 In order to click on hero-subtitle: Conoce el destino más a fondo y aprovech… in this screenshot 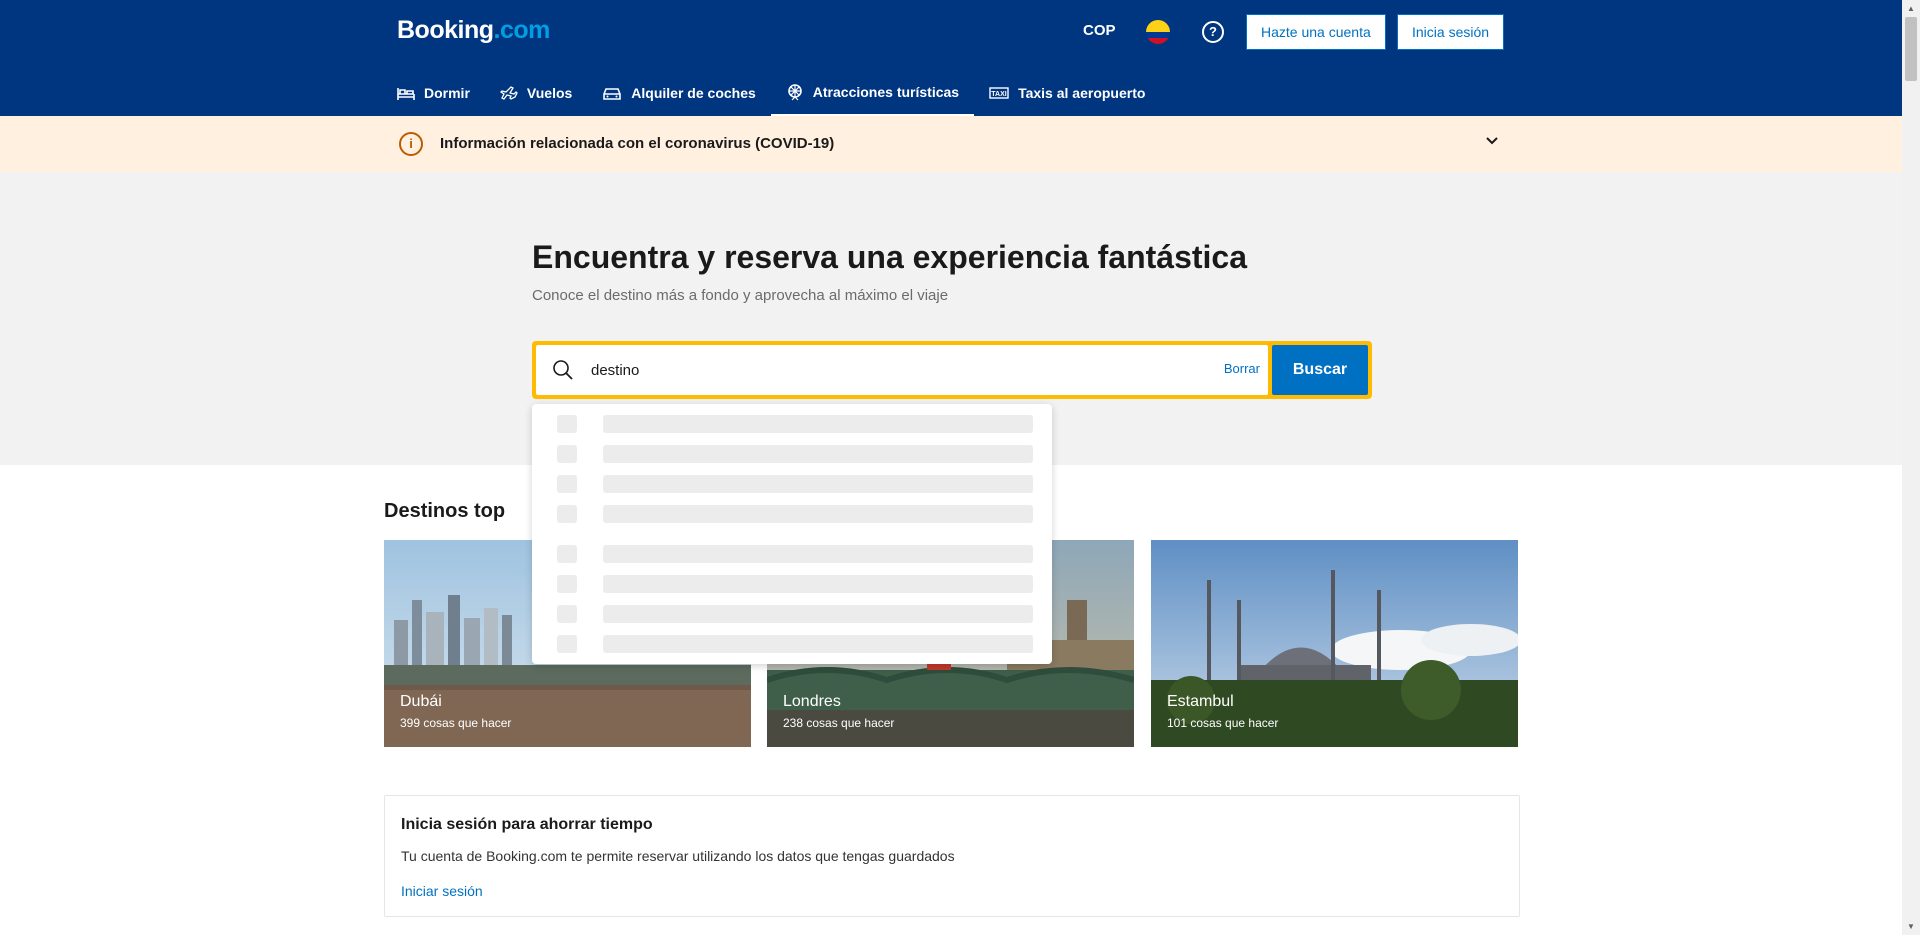, I will do `click(740, 295)`.